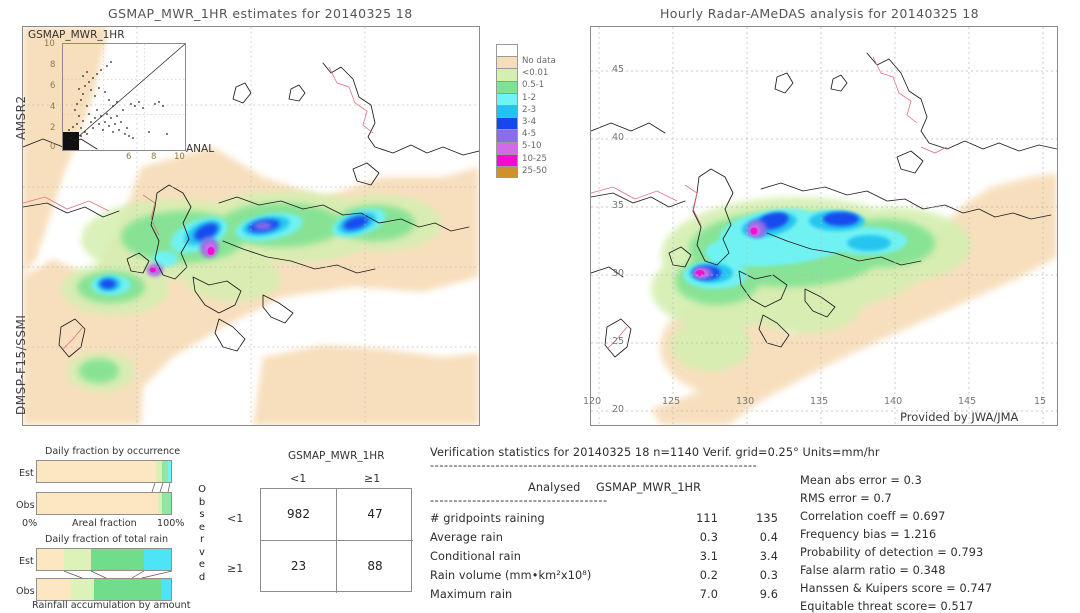 The width and height of the screenshot is (1080, 613). I want to click on verification-row-estimate-0: 135, so click(767, 518).